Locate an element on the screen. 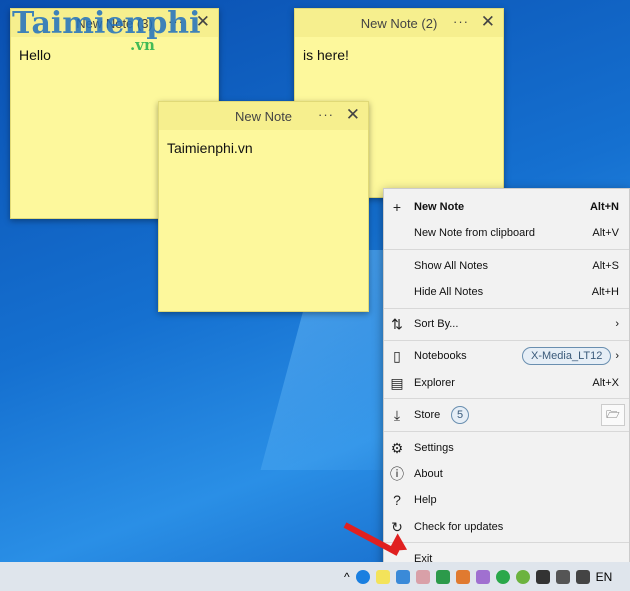  taskbar: ^ EN is located at coordinates (315, 576).